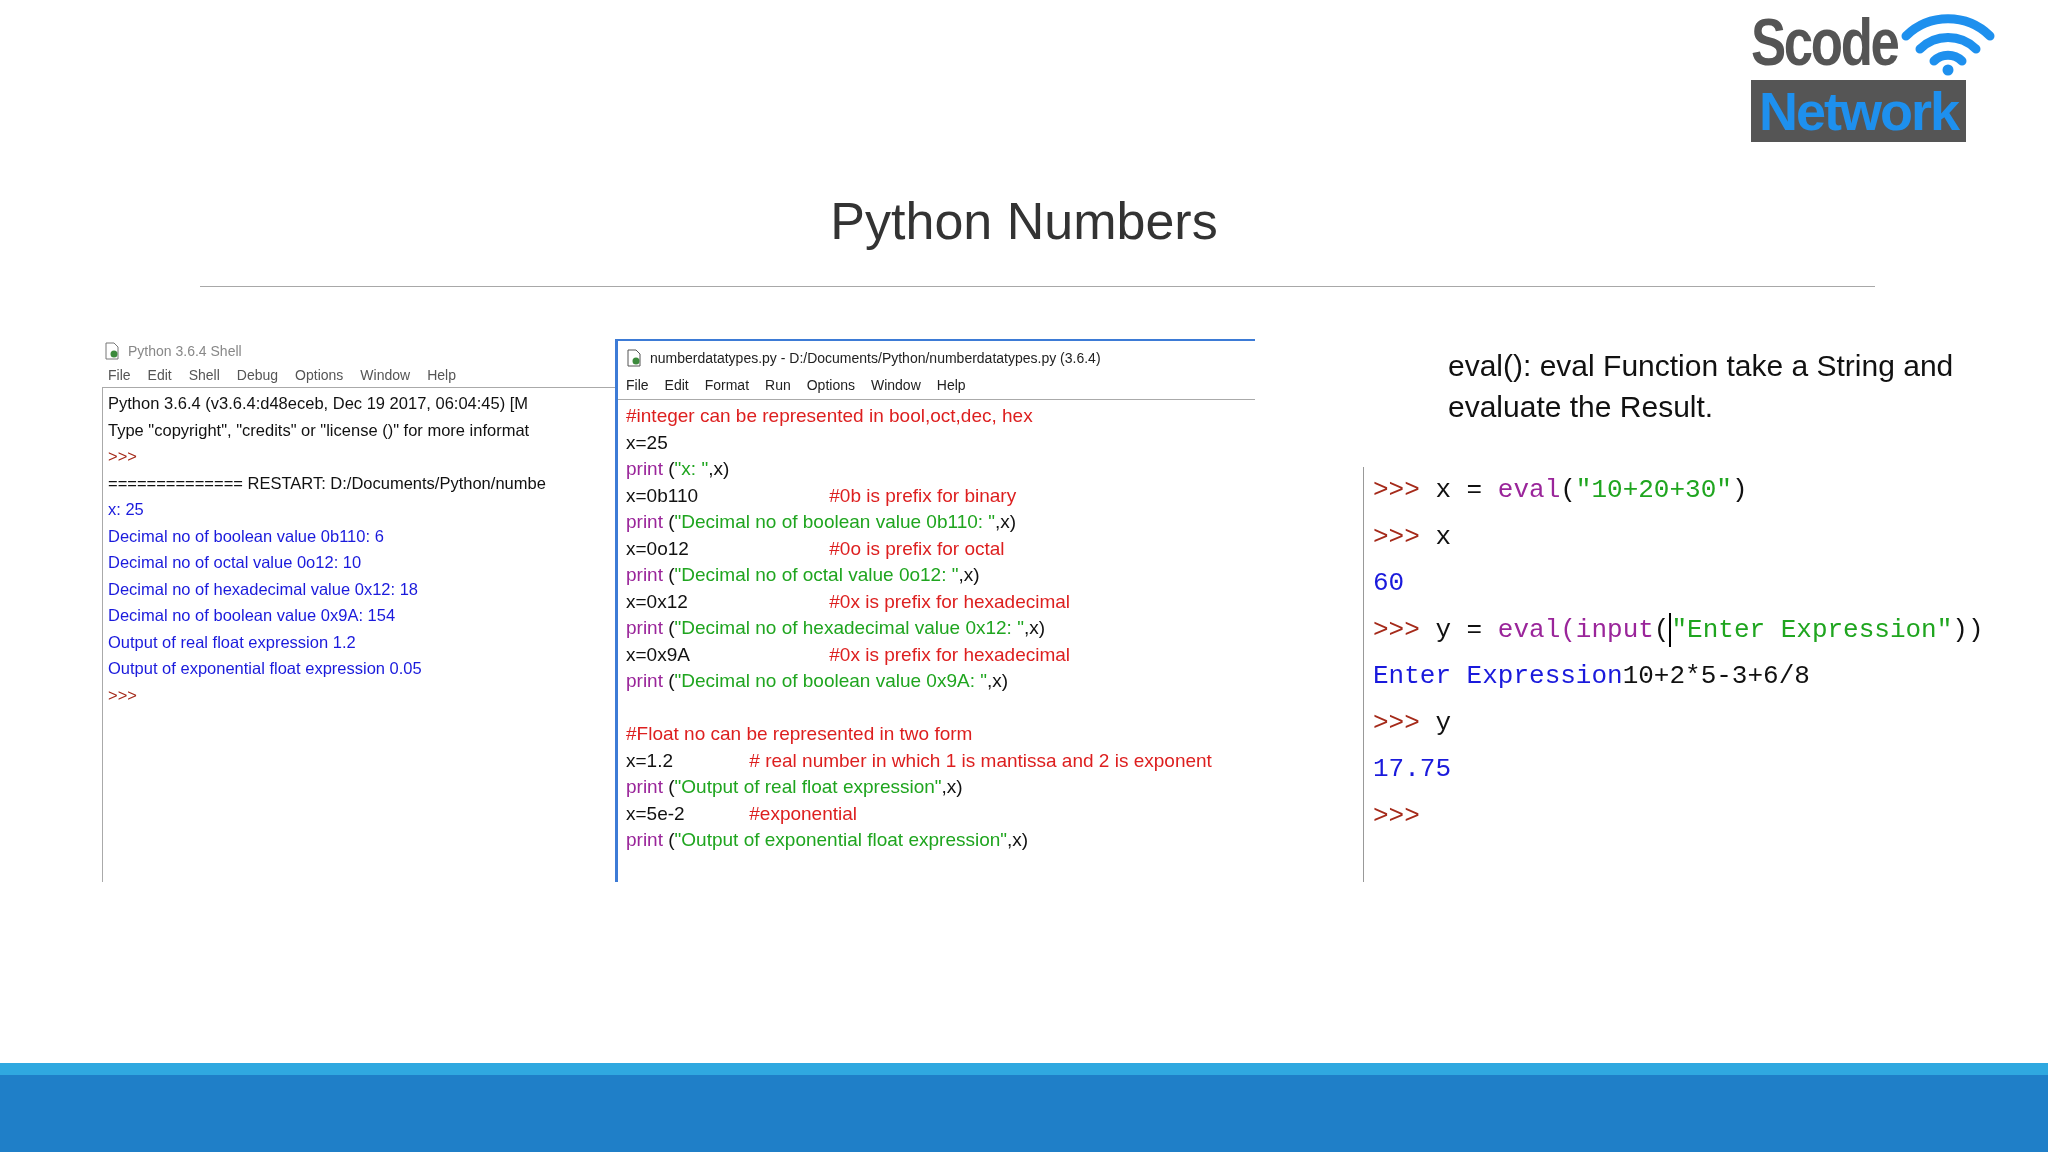 The height and width of the screenshot is (1152, 2048). I want to click on shell-line: Decimal no of hexadecimal value 0x12: 18, so click(263, 589).